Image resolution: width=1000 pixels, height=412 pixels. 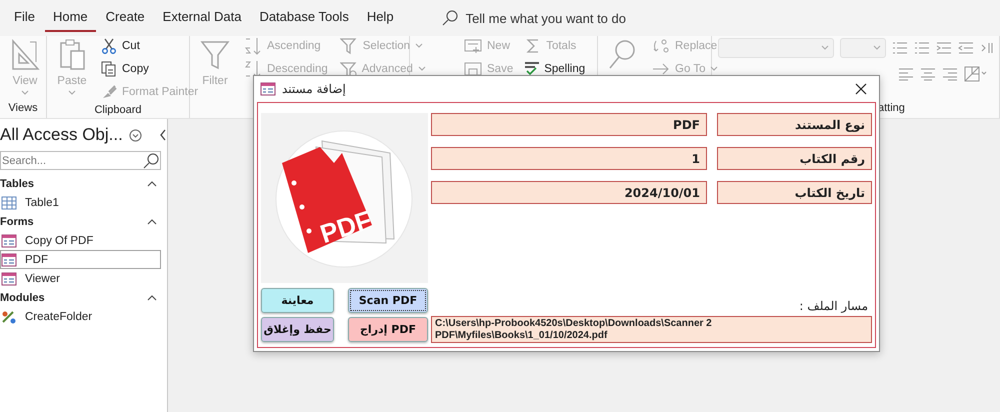 I want to click on value-field: 2024/10/01, so click(x=569, y=192).